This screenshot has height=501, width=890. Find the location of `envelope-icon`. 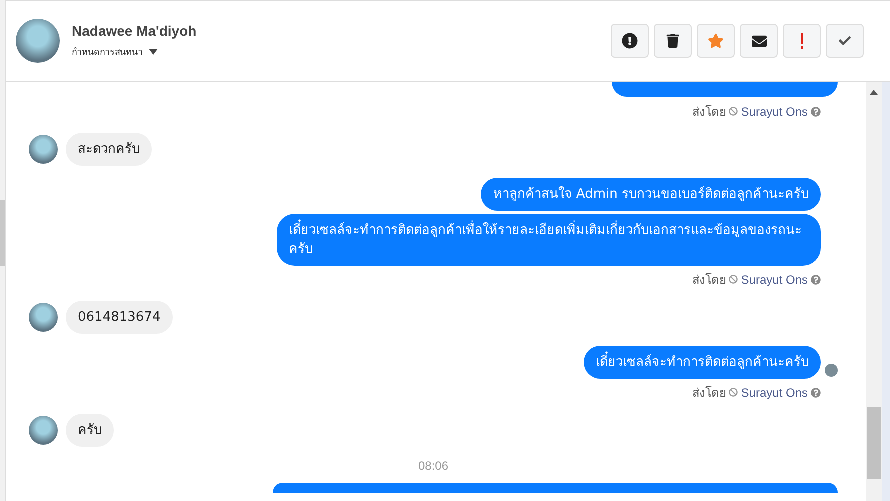

envelope-icon is located at coordinates (759, 41).